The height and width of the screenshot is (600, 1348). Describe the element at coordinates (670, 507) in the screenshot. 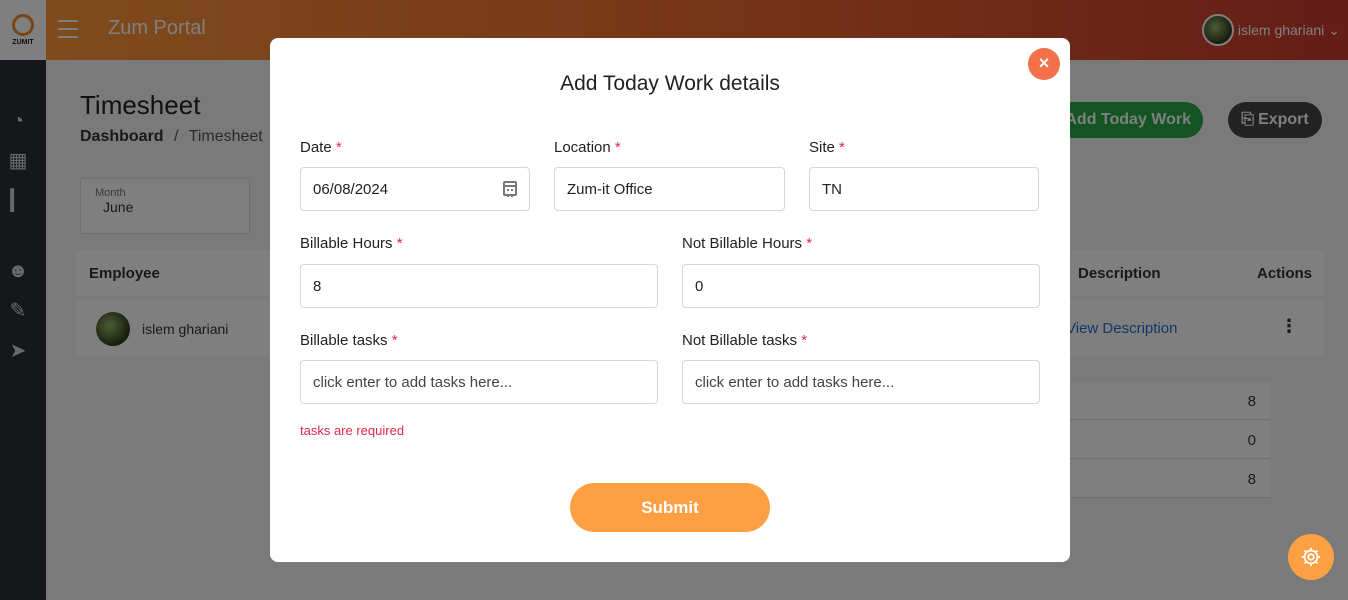

I see `submit-button: Submit` at that location.